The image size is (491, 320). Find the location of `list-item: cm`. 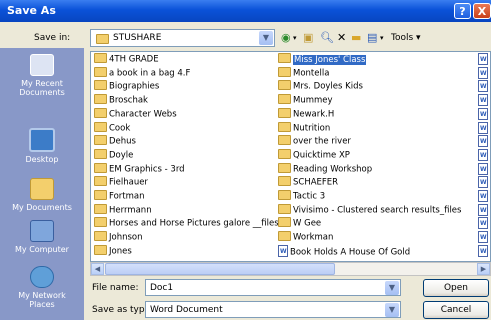

list-item: cm is located at coordinates (484, 59).